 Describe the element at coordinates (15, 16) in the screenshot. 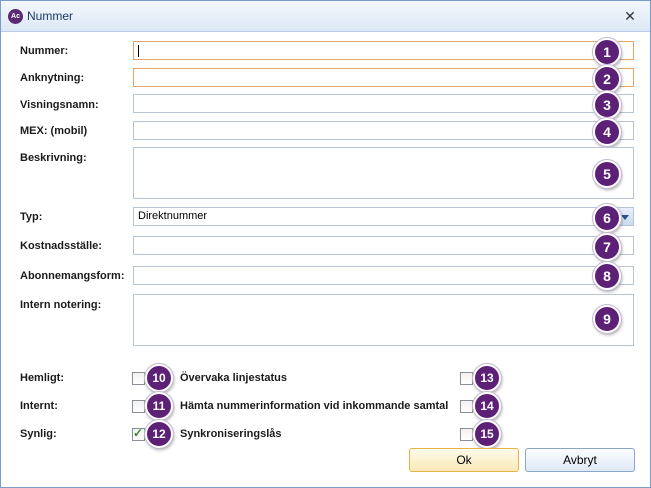

I see `app-icon: Ac` at that location.